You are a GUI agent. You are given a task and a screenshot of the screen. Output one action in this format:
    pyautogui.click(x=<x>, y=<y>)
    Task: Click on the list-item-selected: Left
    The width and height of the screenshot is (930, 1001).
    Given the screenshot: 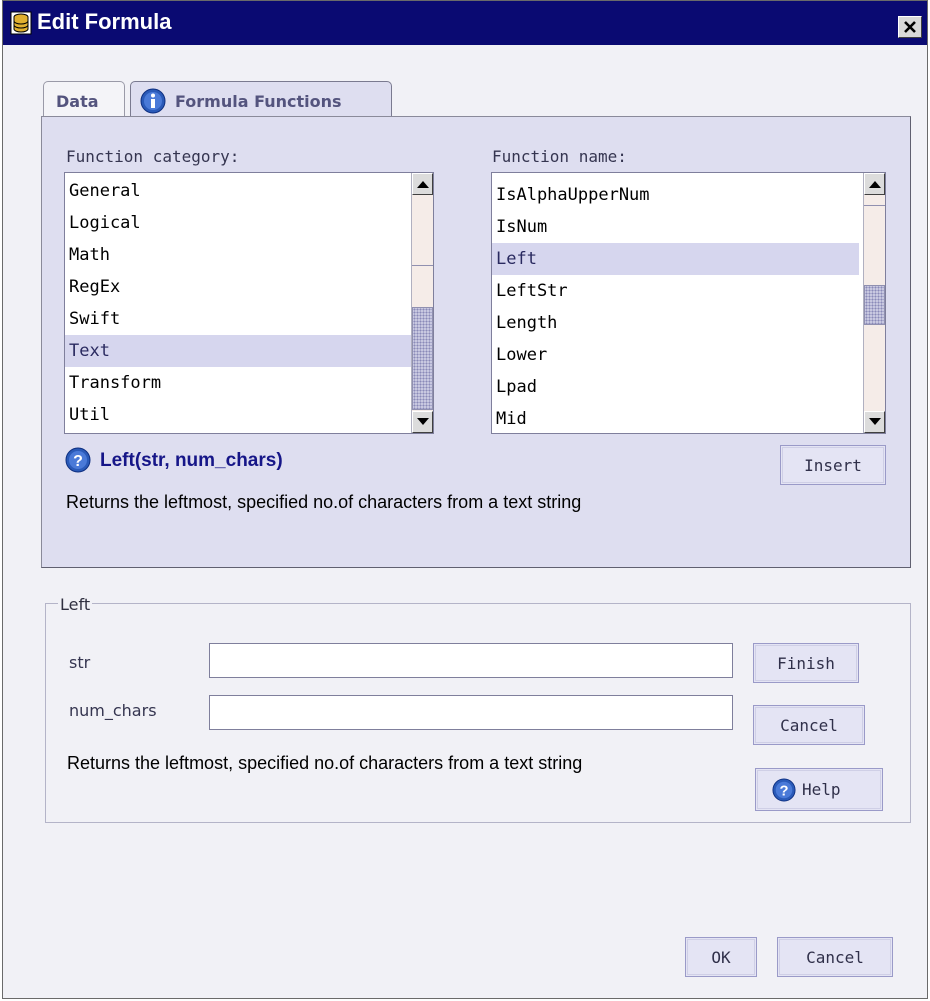 What is the action you would take?
    pyautogui.click(x=675, y=259)
    